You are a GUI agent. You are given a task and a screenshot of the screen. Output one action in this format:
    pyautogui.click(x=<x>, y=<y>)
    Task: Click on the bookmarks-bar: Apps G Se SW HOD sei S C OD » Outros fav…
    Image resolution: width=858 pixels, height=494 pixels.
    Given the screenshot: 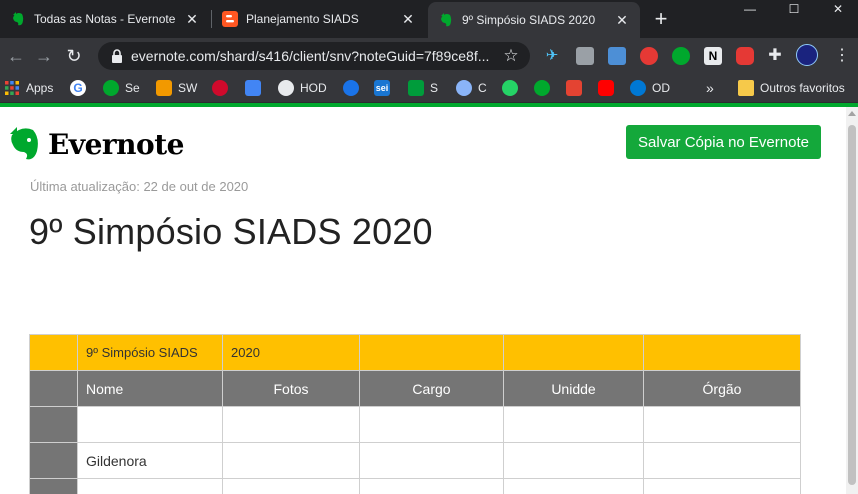 What is the action you would take?
    pyautogui.click(x=429, y=88)
    